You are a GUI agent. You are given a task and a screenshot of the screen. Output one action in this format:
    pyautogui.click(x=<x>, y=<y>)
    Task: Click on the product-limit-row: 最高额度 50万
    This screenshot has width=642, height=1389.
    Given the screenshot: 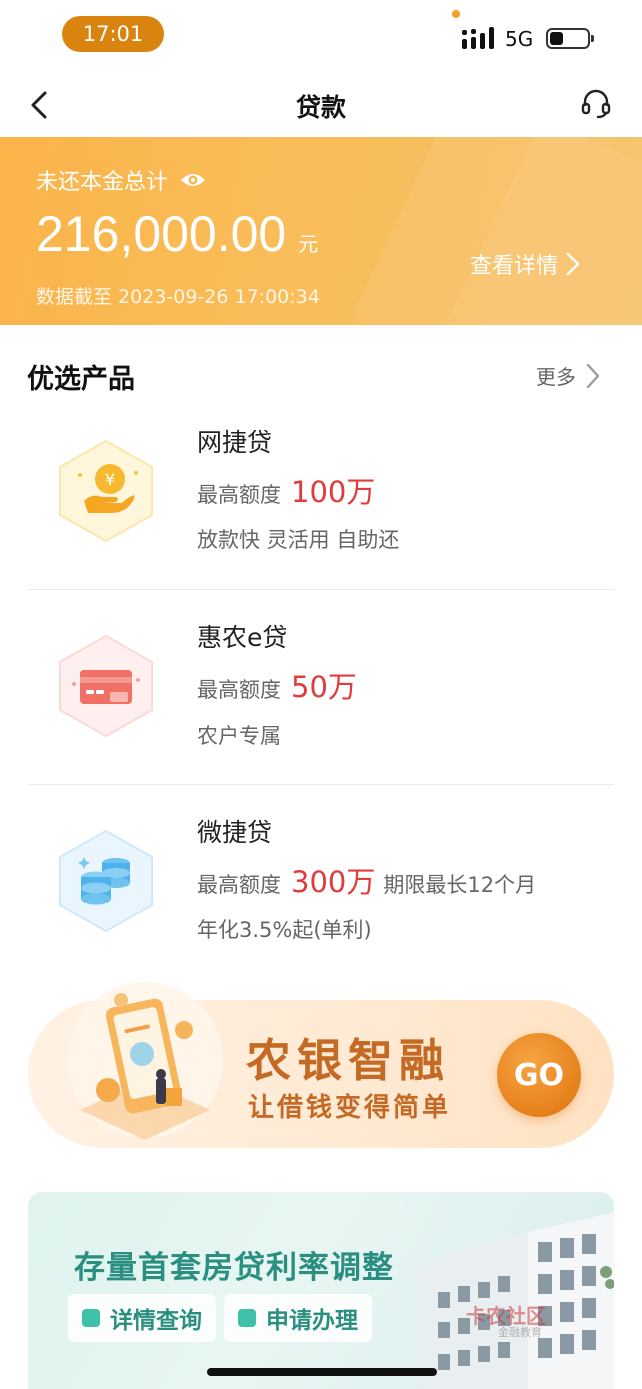 What is the action you would take?
    pyautogui.click(x=281, y=685)
    